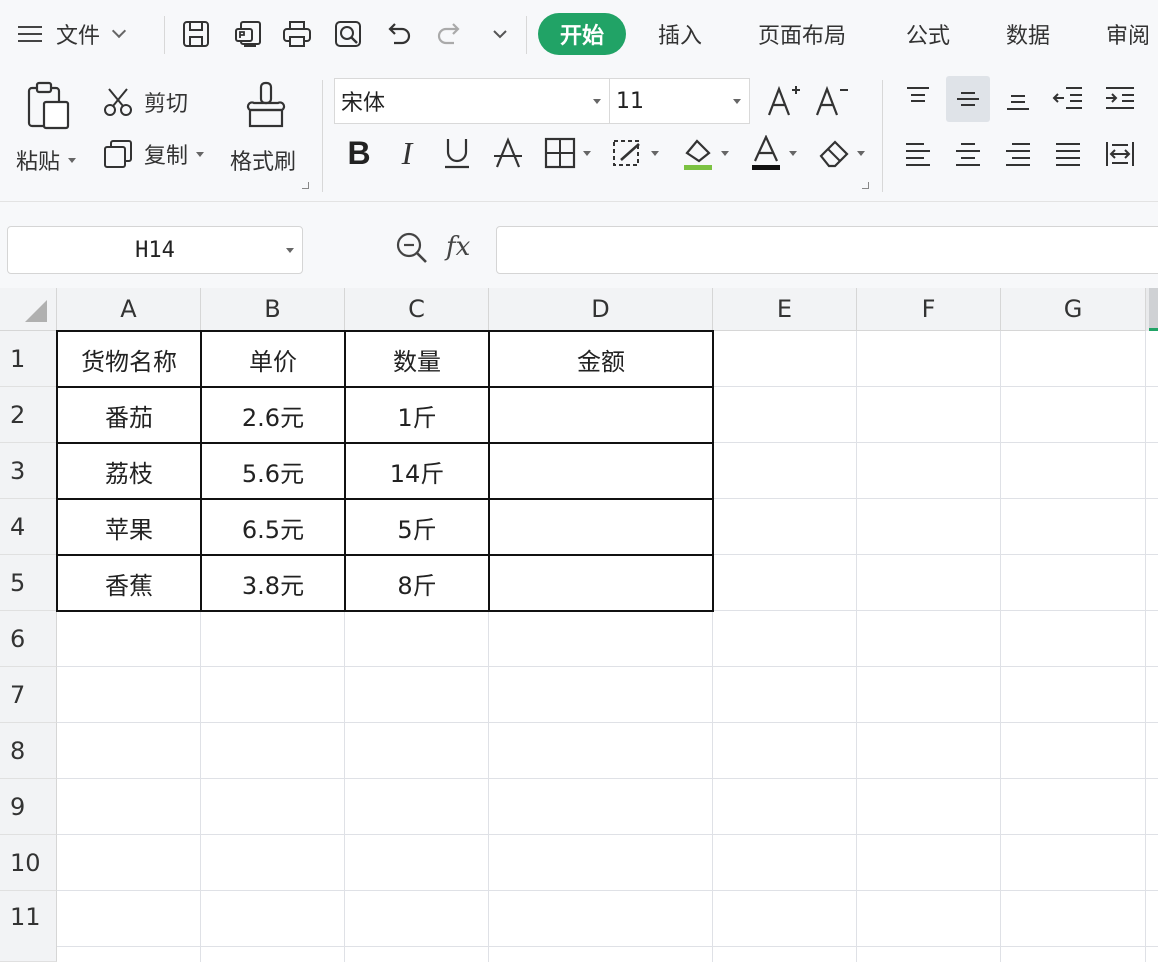 Image resolution: width=1158 pixels, height=962 pixels. Describe the element at coordinates (412, 250) in the screenshot. I see `zoom-formula-icon` at that location.